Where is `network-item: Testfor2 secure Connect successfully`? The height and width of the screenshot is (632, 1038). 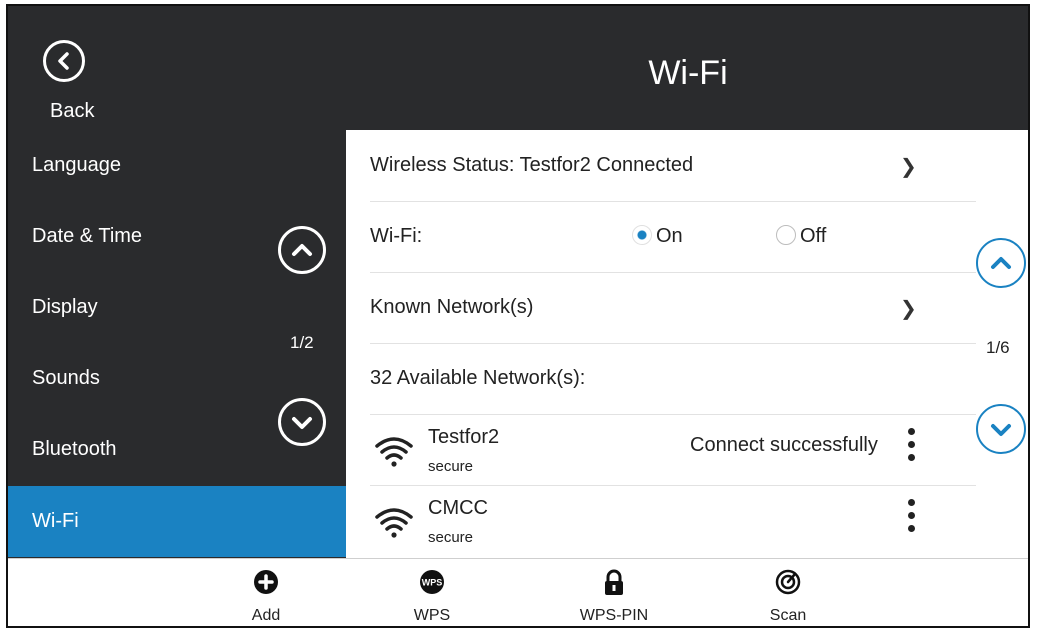 network-item: Testfor2 secure Connect successfully is located at coordinates (673, 450).